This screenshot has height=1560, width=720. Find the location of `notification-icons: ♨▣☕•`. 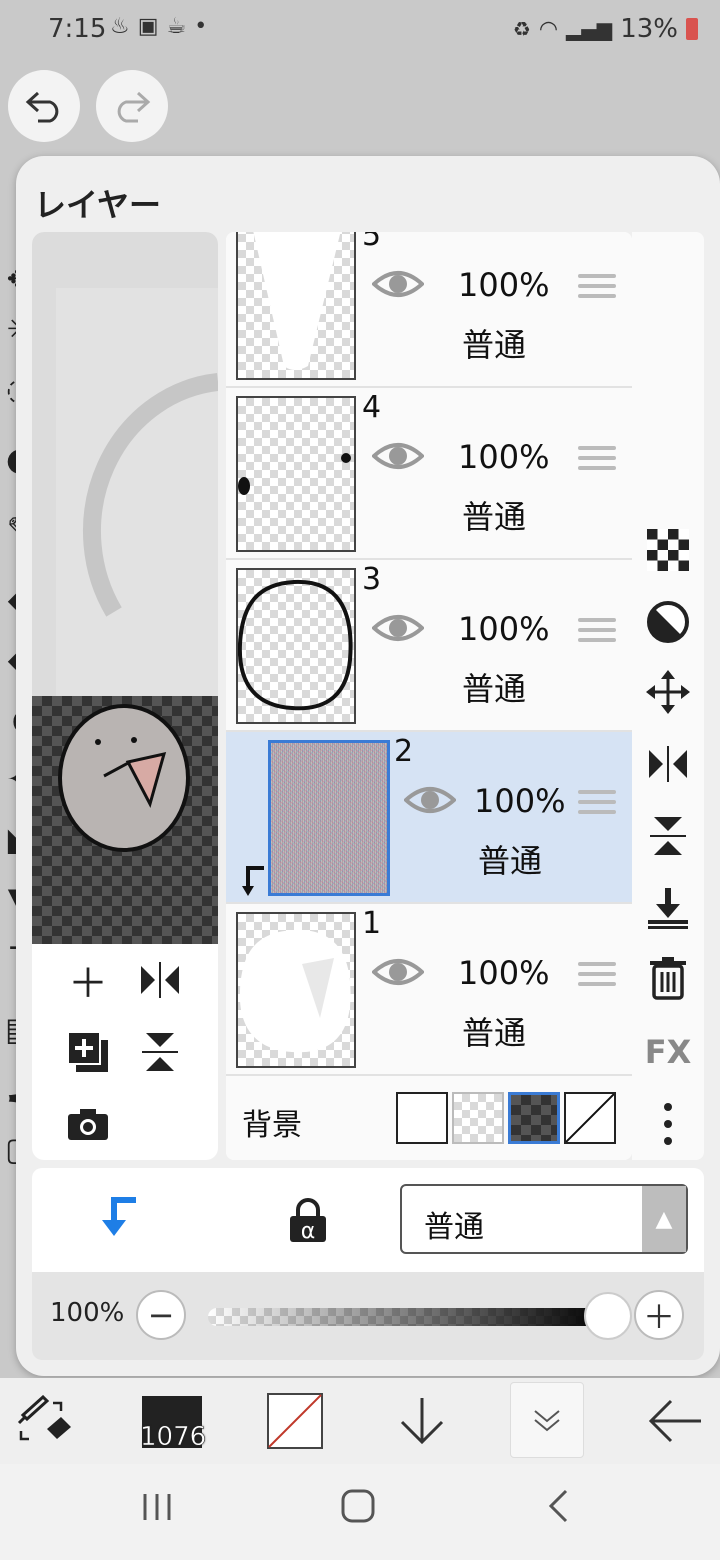

notification-icons: ♨▣☕• is located at coordinates (162, 26).